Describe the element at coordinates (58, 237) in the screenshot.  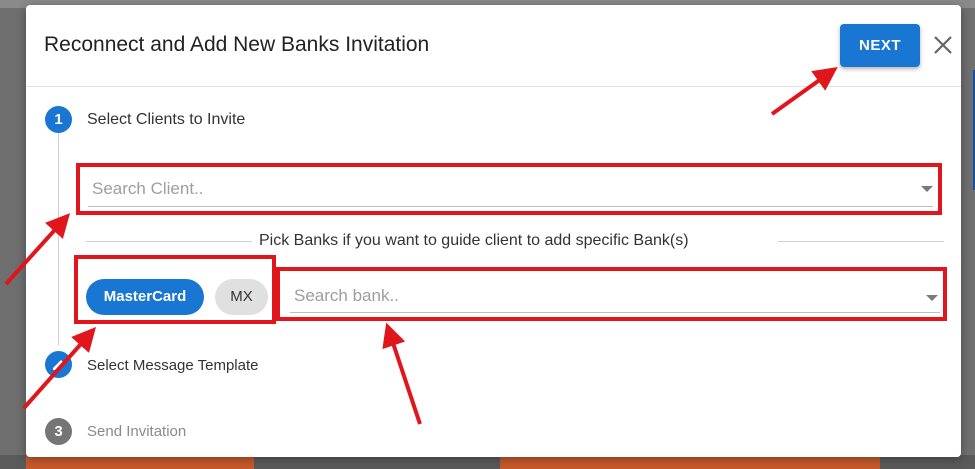
I see `stepper-connector` at that location.